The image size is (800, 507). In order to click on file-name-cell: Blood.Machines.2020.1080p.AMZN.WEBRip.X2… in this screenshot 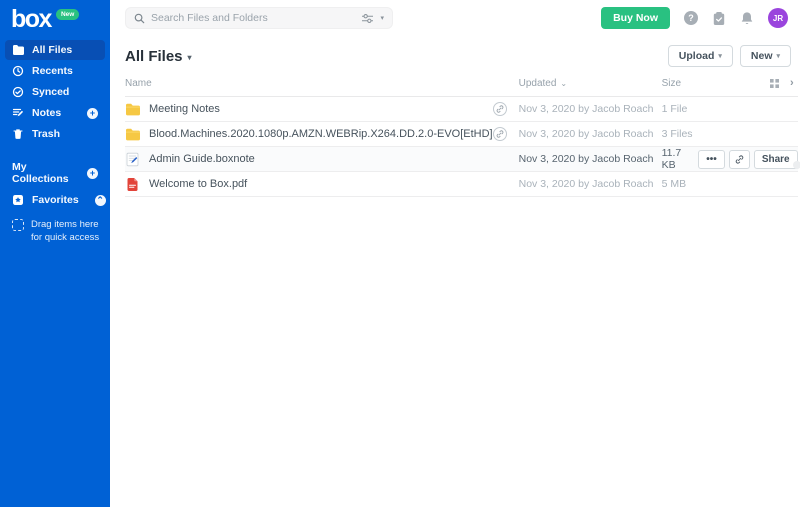, I will do `click(309, 134)`.